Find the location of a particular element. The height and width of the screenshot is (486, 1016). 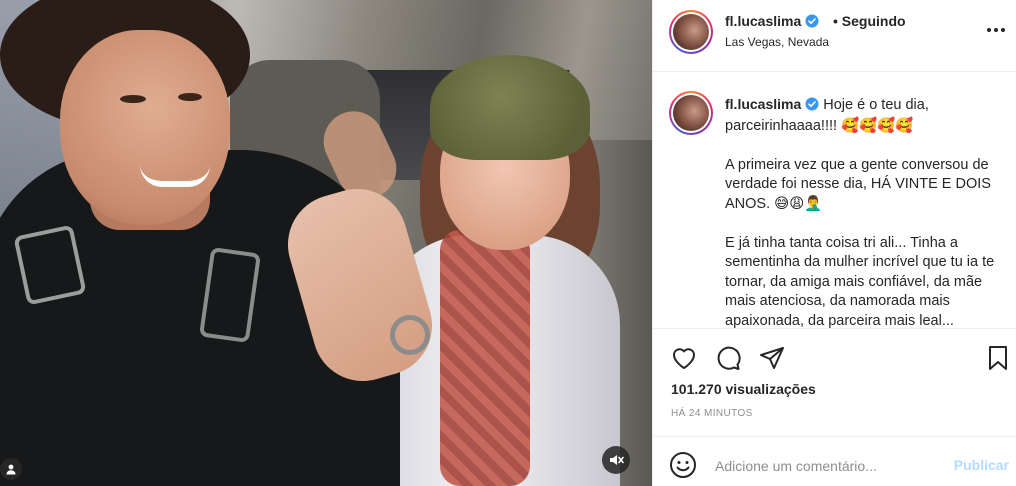

author-username: fl.lucaslima is located at coordinates (772, 22).